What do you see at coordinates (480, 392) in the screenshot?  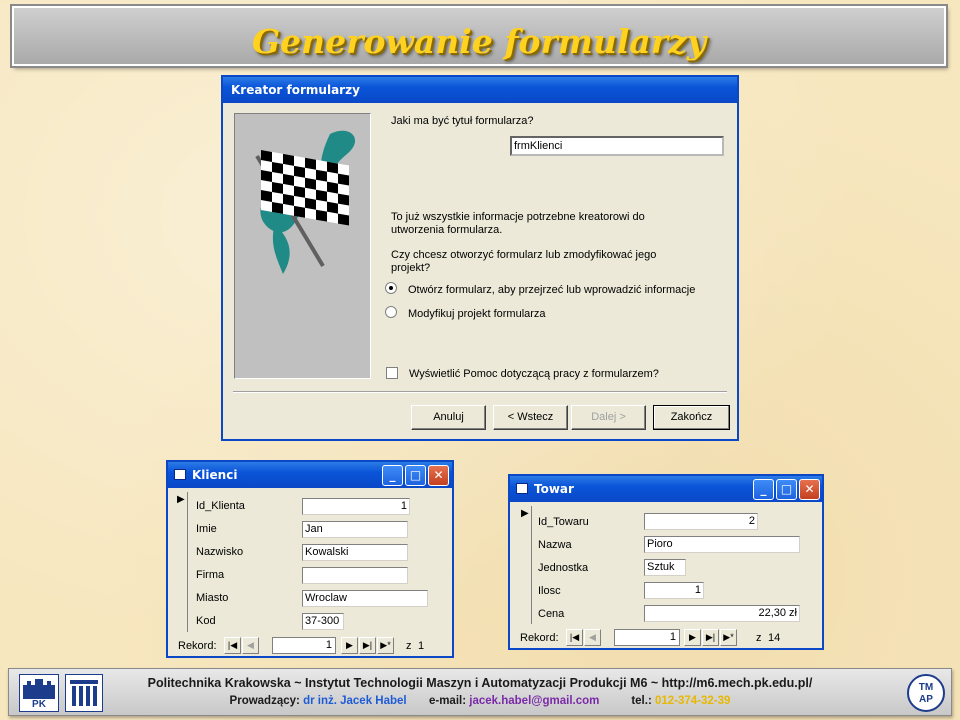 I see `wizard-separator` at bounding box center [480, 392].